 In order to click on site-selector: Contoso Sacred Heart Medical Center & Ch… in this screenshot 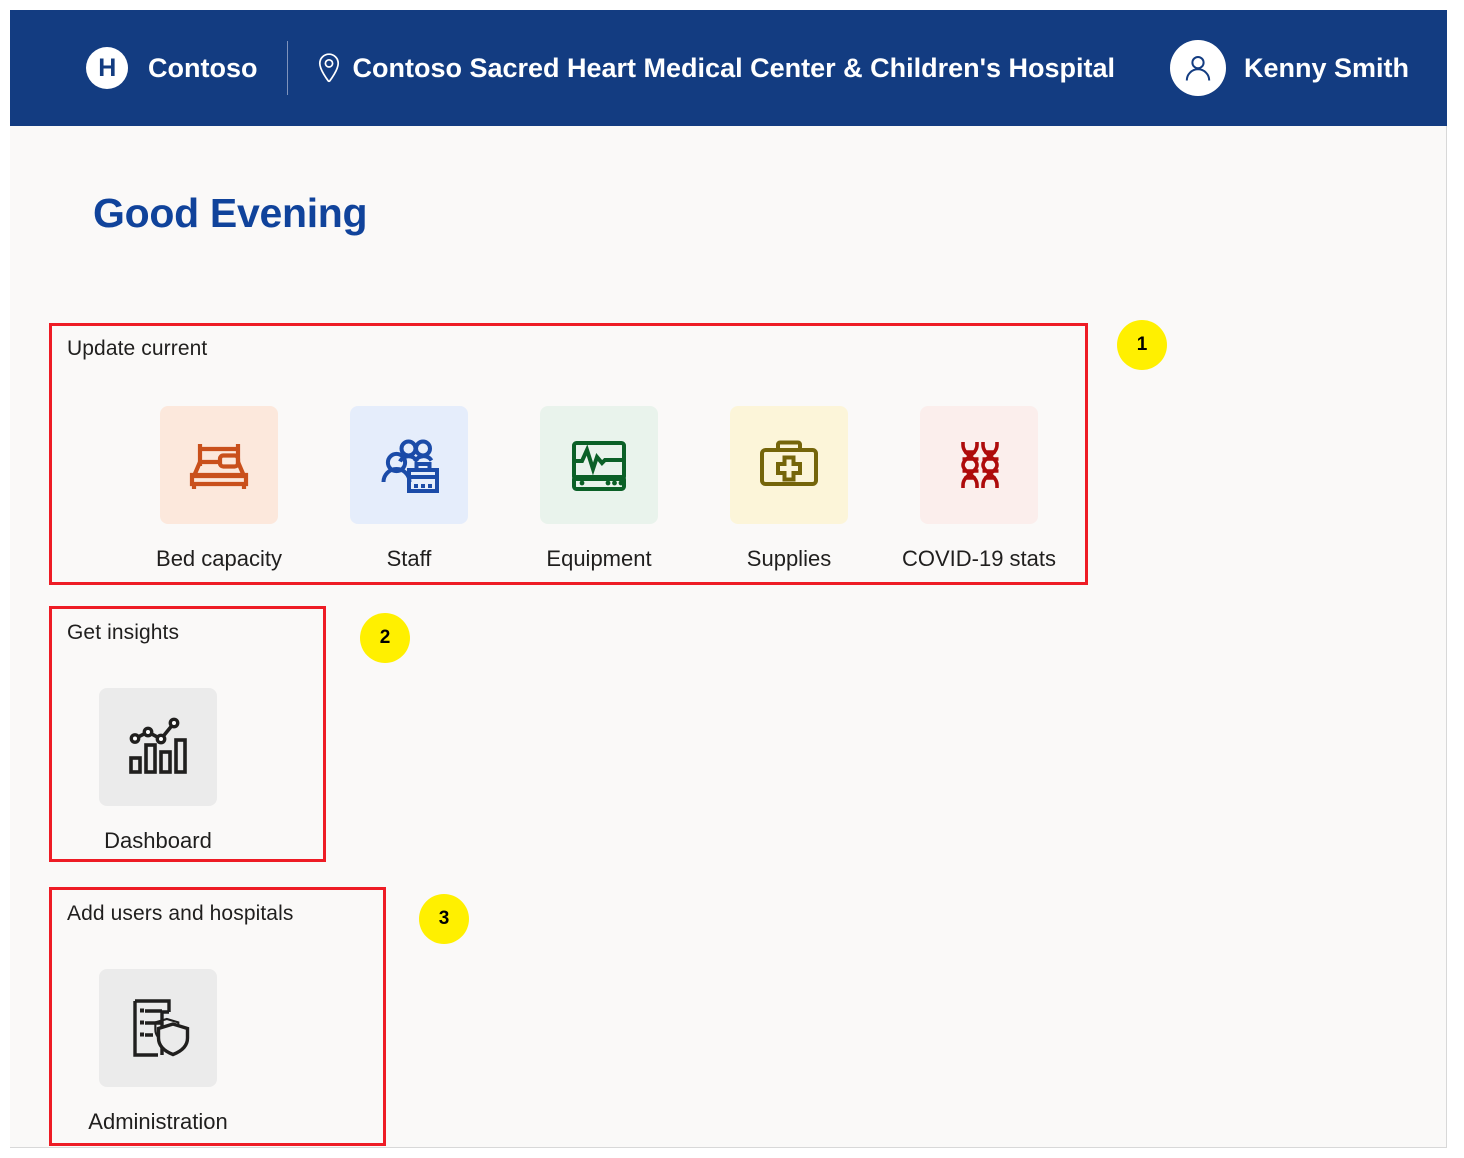, I will do `click(715, 68)`.